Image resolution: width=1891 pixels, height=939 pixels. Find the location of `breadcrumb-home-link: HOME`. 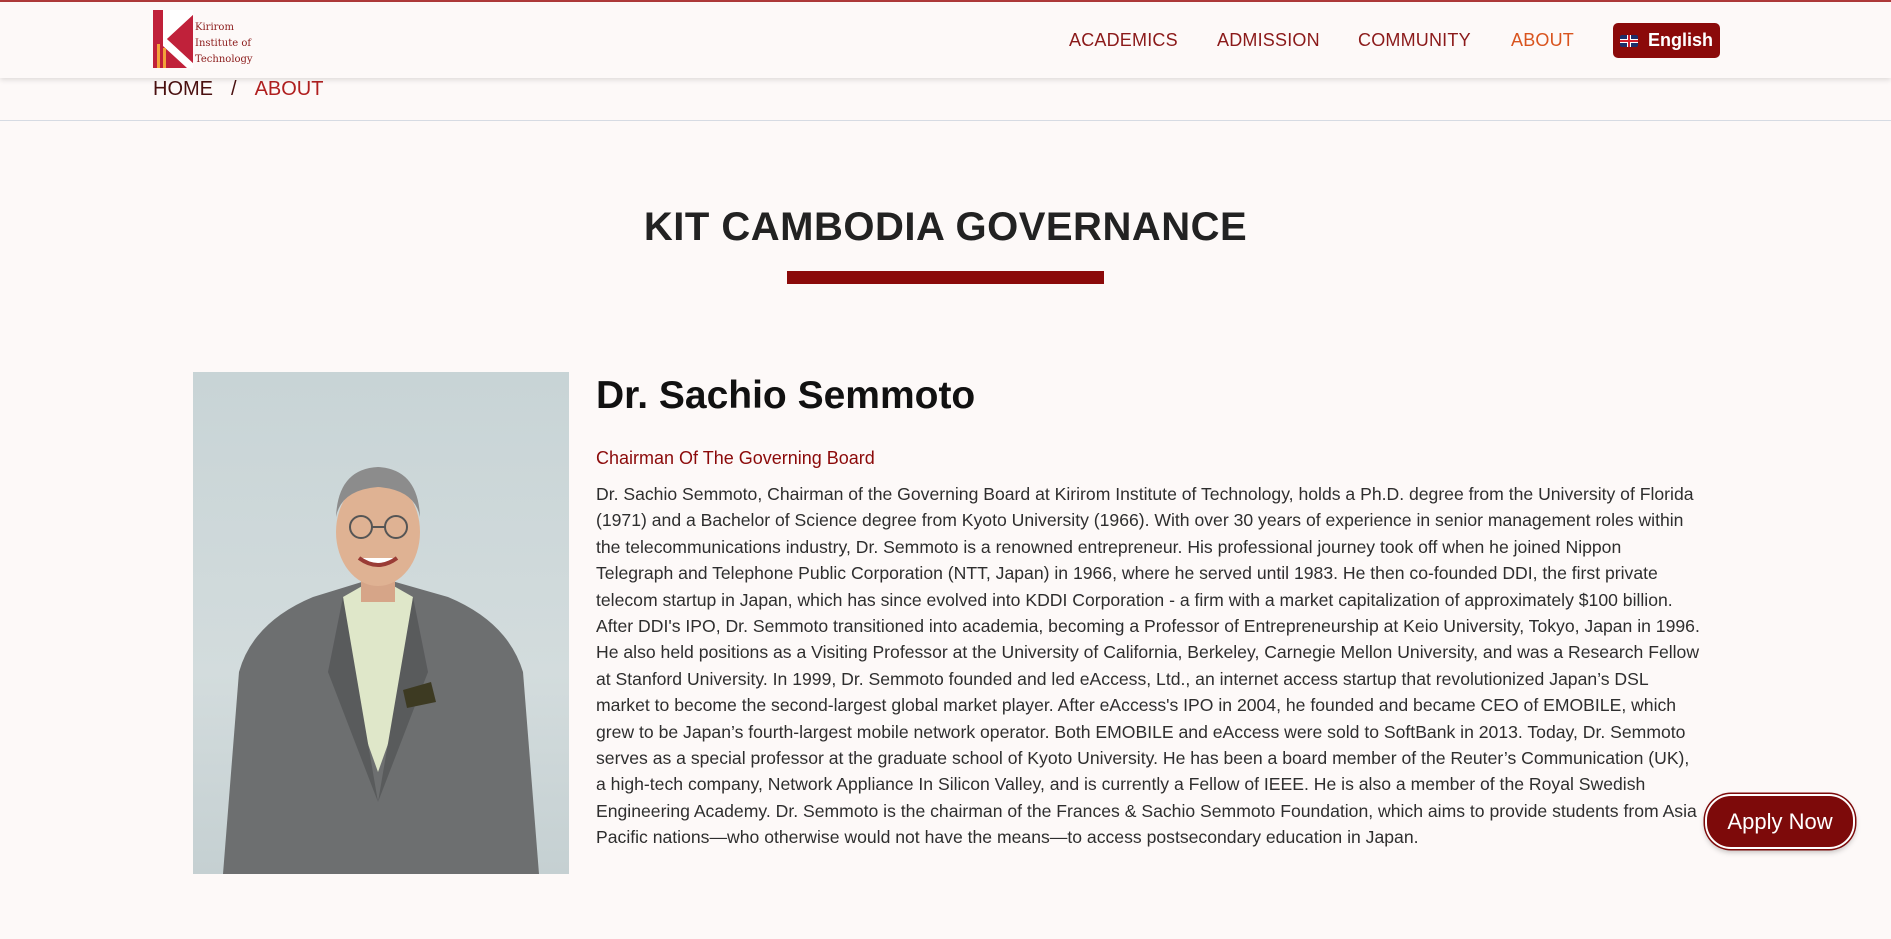

breadcrumb-home-link: HOME is located at coordinates (183, 89).